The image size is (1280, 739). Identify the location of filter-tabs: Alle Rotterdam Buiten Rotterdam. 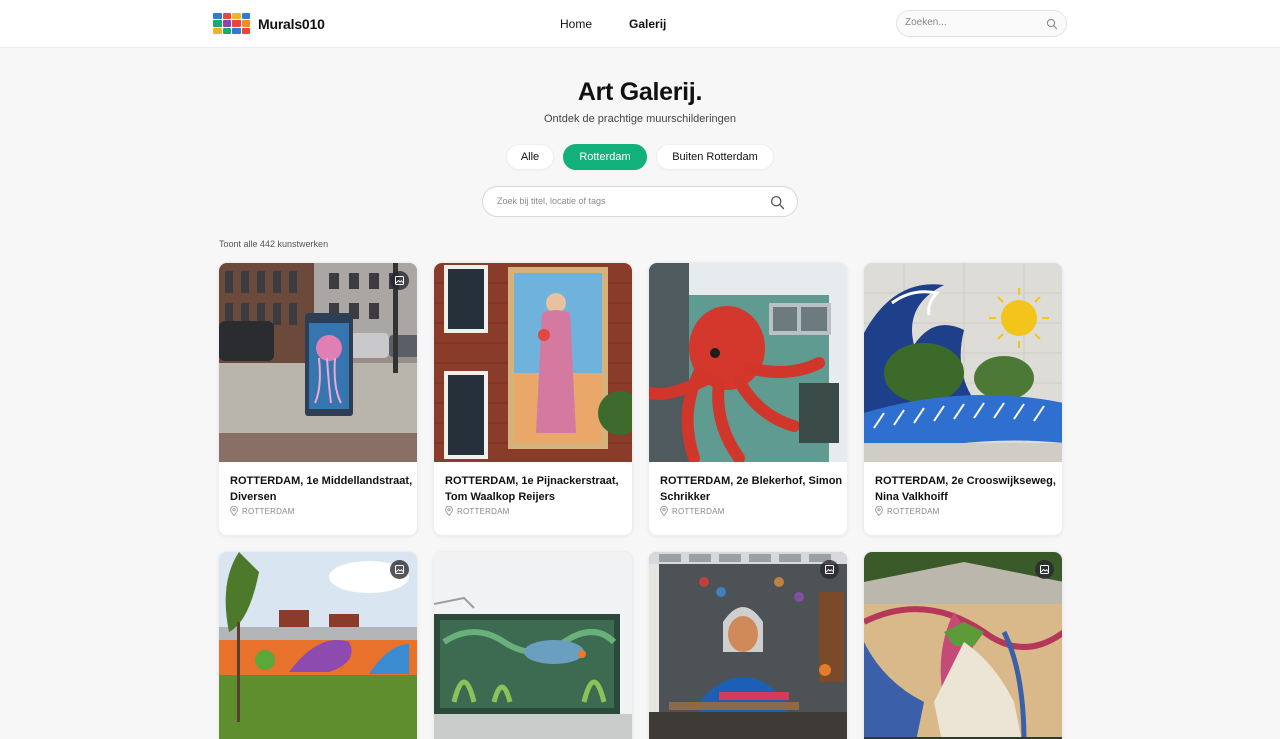
(640, 157).